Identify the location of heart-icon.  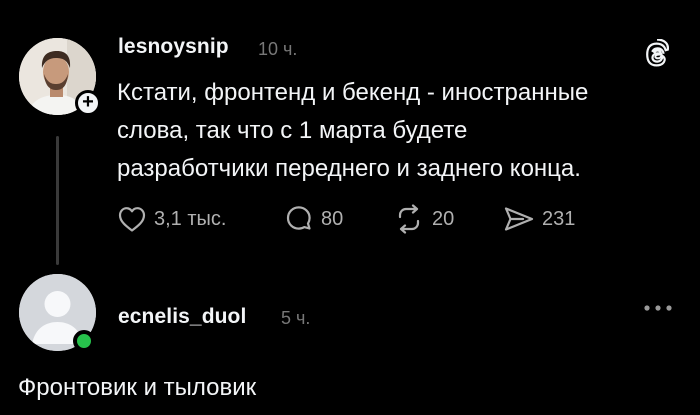
(132, 219).